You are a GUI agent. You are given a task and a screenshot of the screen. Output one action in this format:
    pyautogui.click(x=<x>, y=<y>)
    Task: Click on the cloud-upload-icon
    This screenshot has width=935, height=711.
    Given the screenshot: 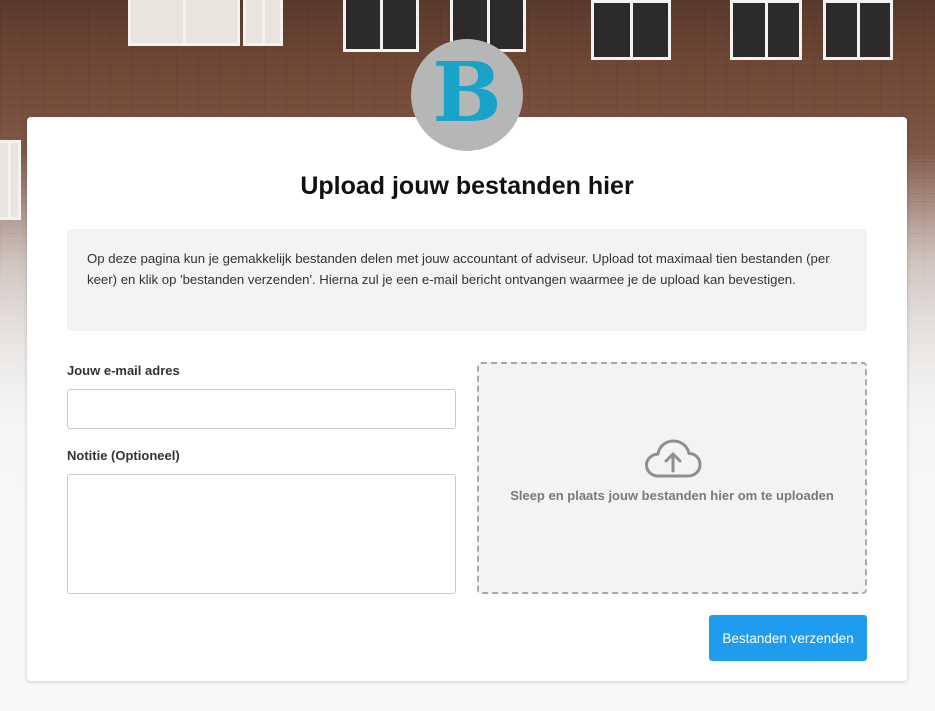 What is the action you would take?
    pyautogui.click(x=673, y=458)
    